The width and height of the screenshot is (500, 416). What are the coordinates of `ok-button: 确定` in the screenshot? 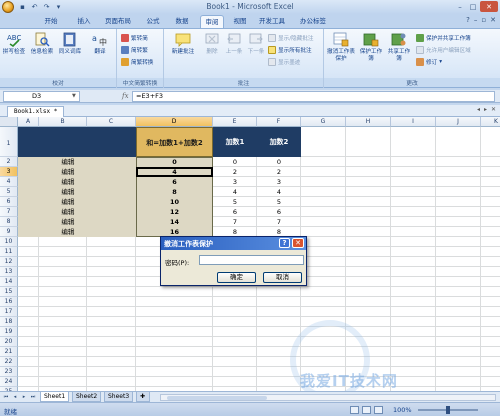 It's located at (236, 277).